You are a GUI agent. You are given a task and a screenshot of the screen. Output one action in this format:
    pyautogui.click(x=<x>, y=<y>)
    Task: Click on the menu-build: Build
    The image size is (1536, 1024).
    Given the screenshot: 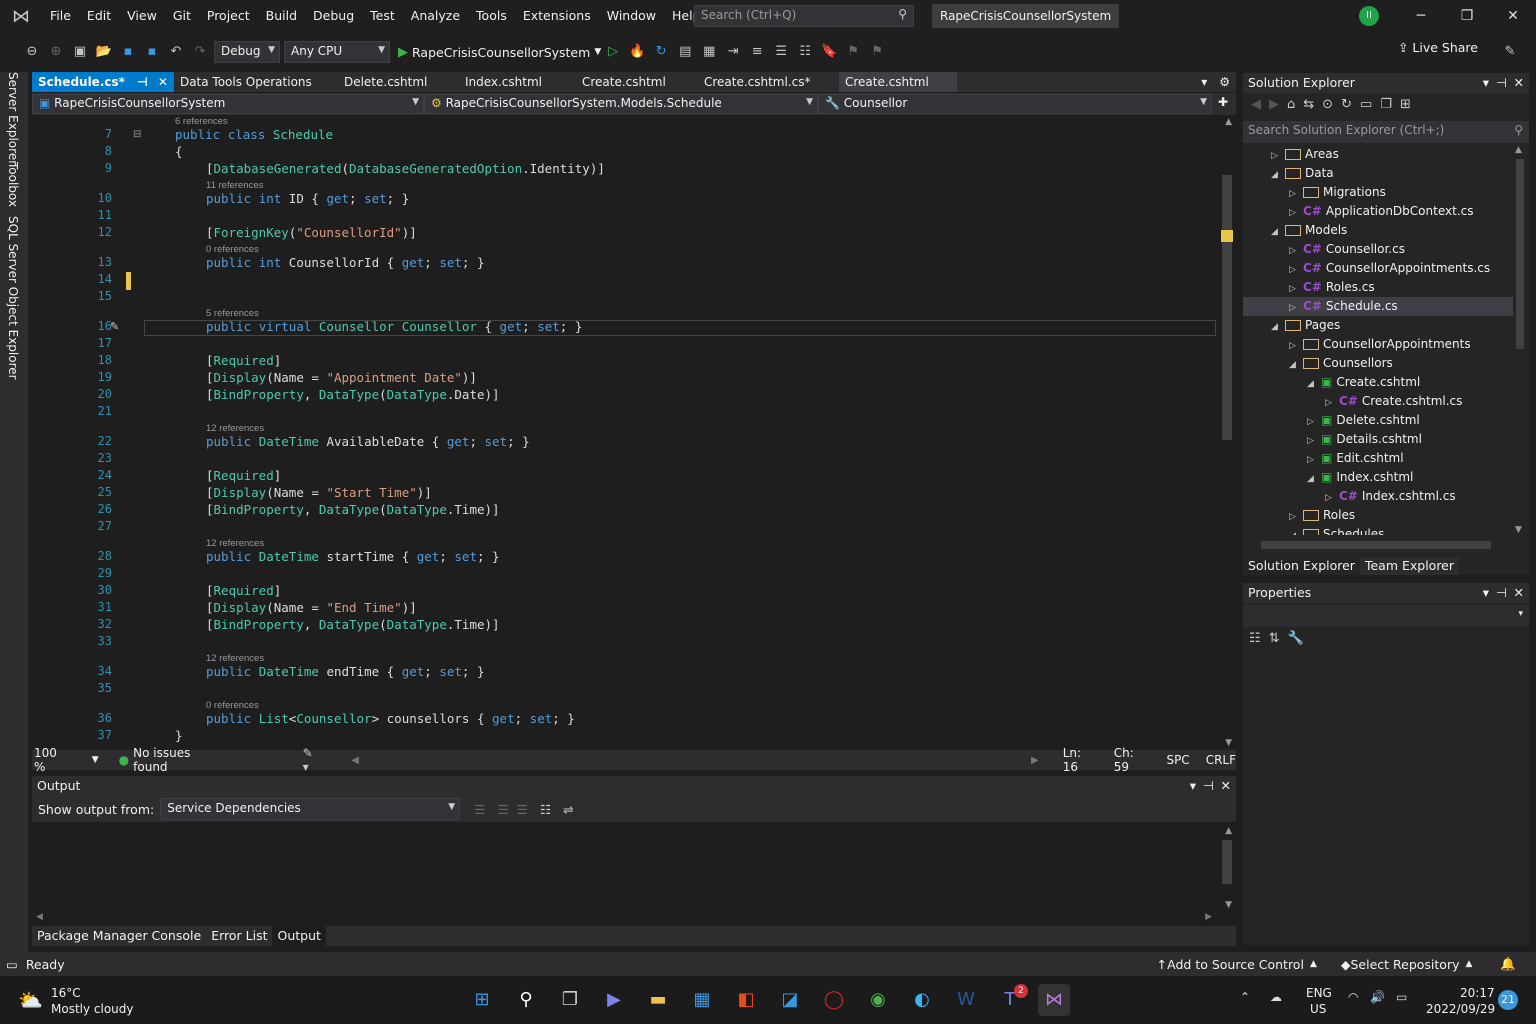 What is the action you would take?
    pyautogui.click(x=281, y=16)
    